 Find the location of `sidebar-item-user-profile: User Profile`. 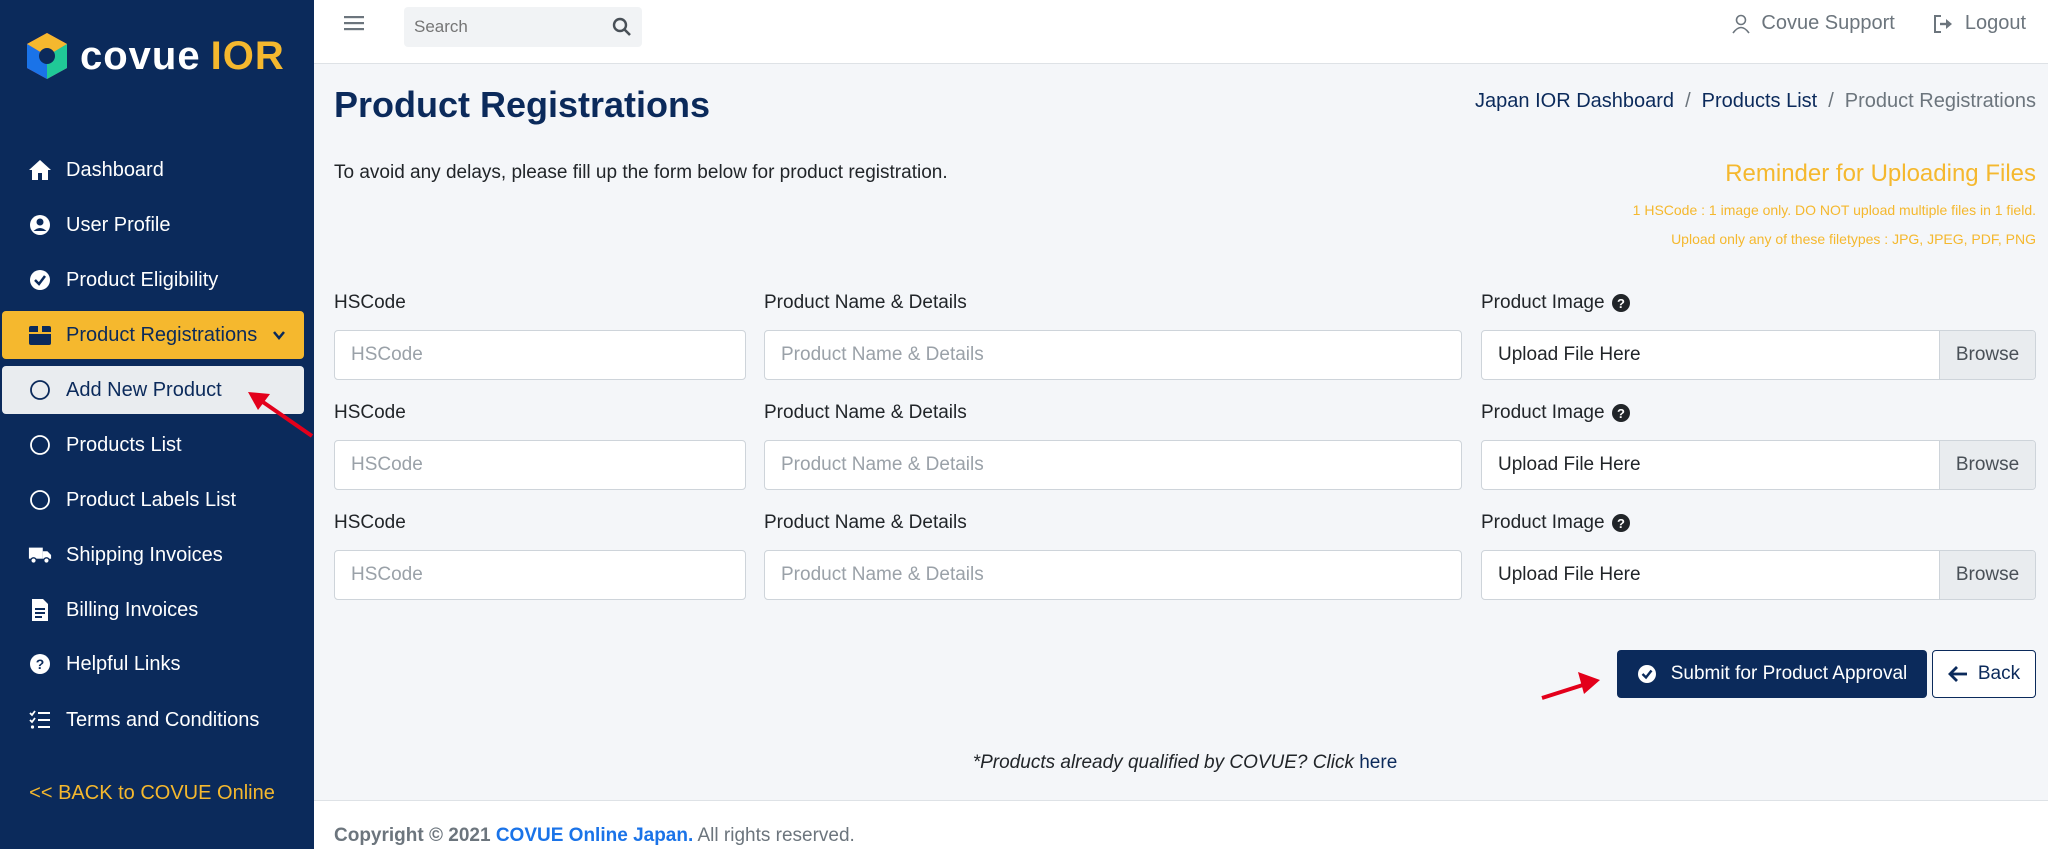

sidebar-item-user-profile: User Profile is located at coordinates (153, 225).